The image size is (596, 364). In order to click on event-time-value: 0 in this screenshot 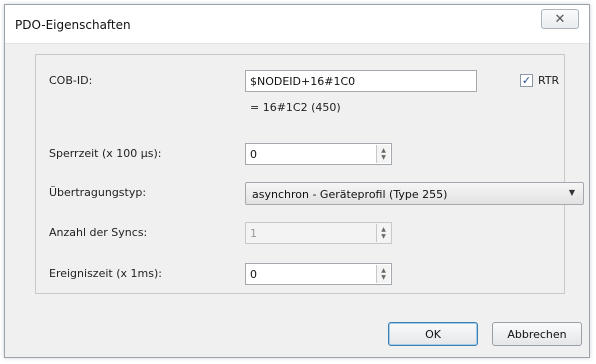, I will do `click(253, 274)`.